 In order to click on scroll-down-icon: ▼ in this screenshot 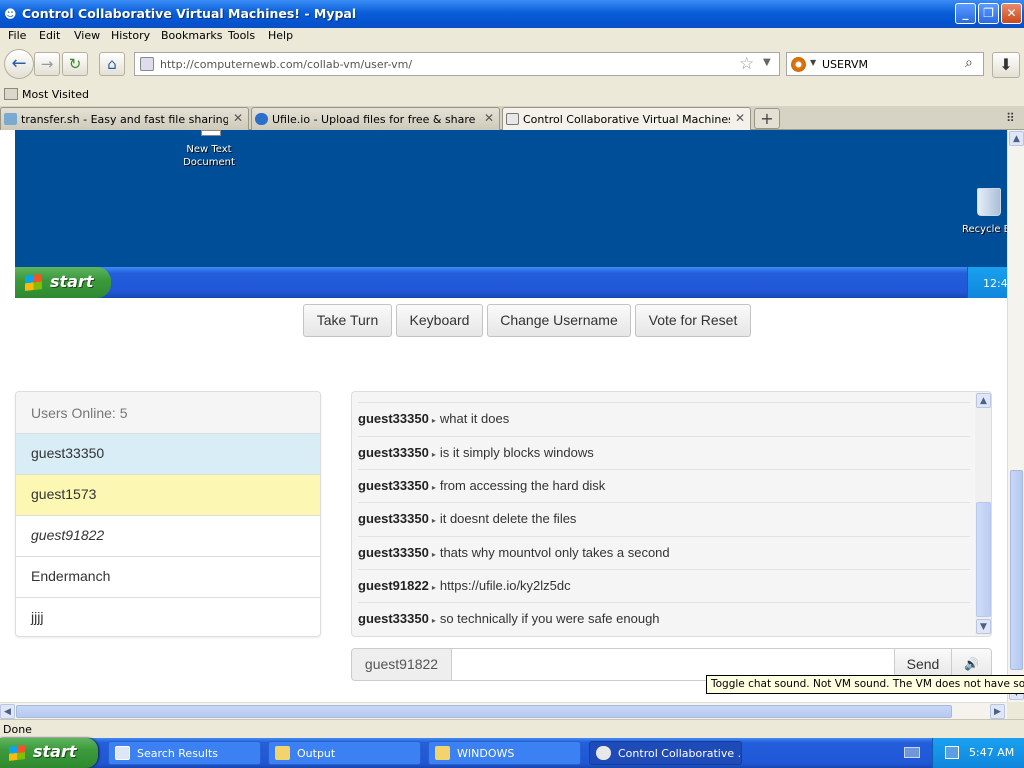, I will do `click(983, 626)`.